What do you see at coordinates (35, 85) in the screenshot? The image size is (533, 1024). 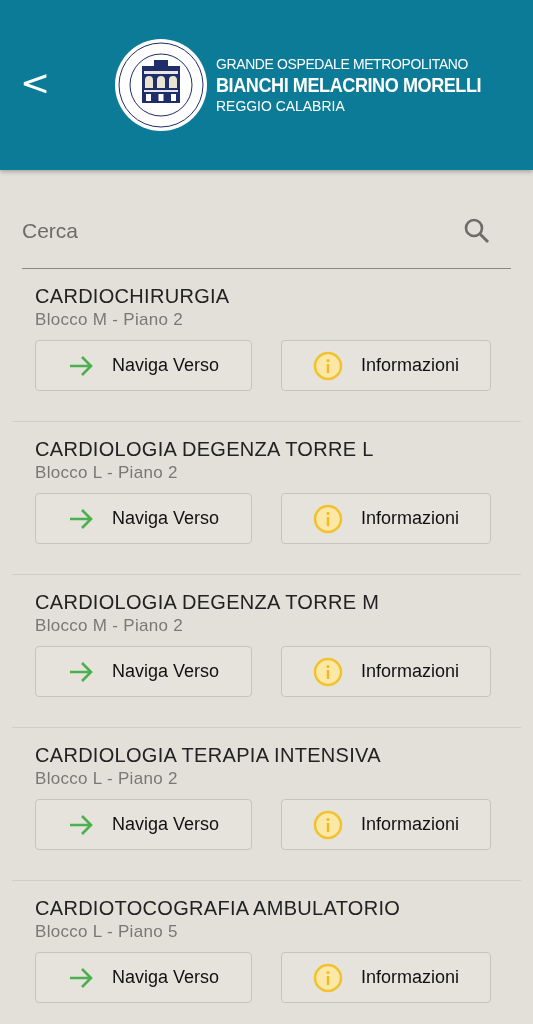 I see `back-button: <` at bounding box center [35, 85].